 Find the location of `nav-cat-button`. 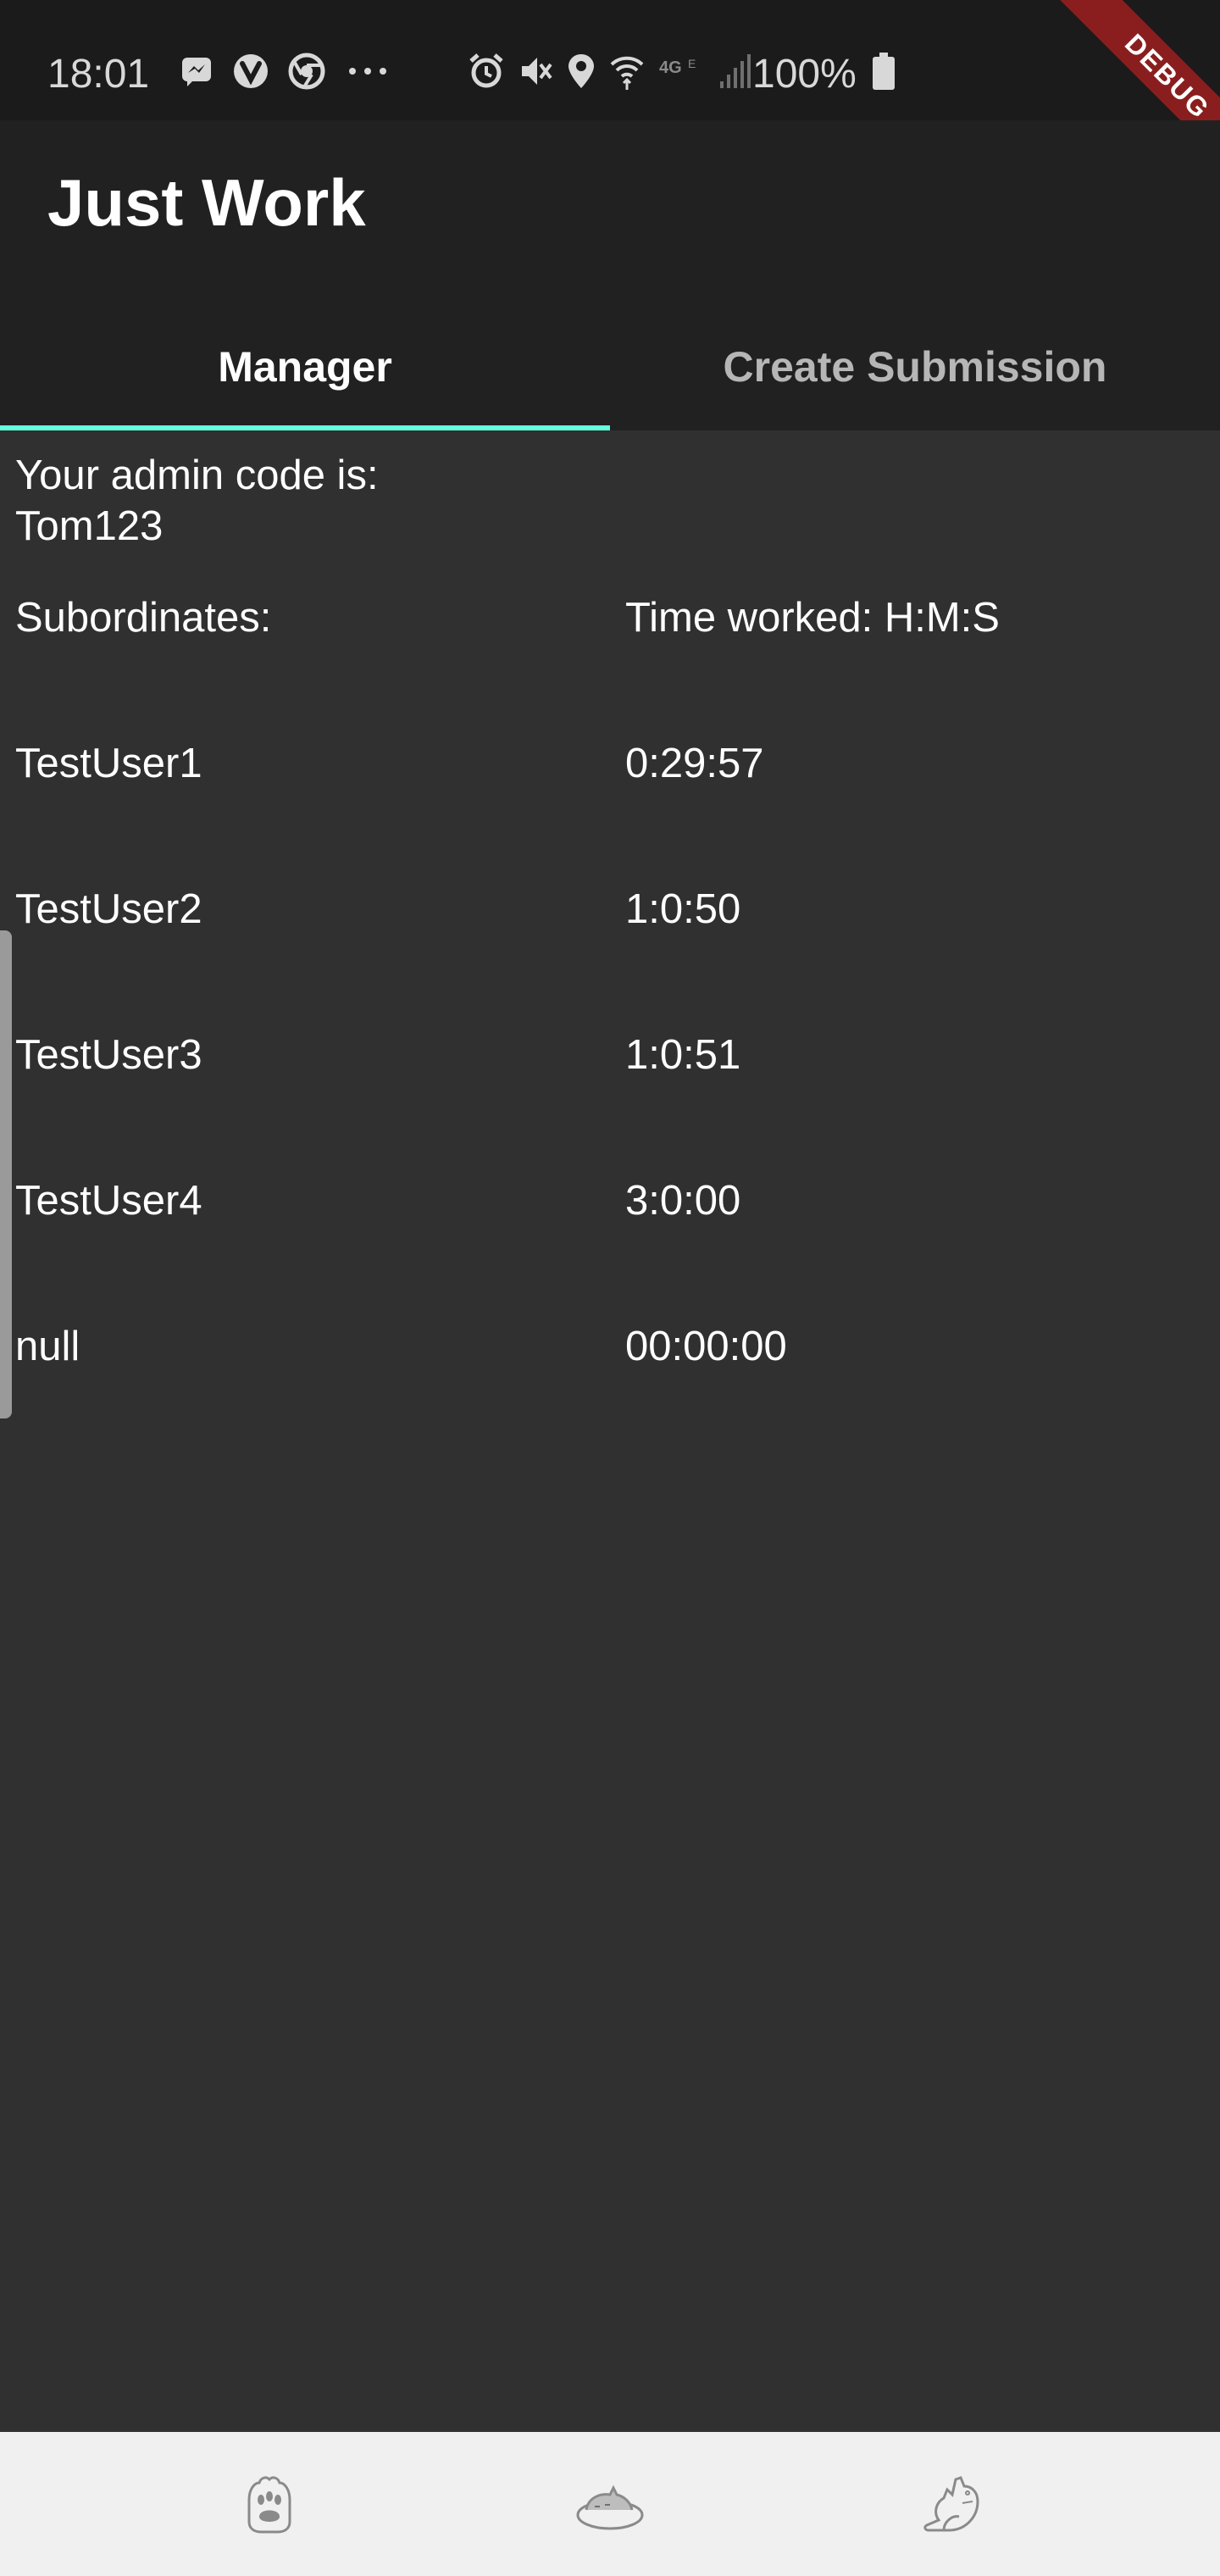

nav-cat-button is located at coordinates (952, 2504).